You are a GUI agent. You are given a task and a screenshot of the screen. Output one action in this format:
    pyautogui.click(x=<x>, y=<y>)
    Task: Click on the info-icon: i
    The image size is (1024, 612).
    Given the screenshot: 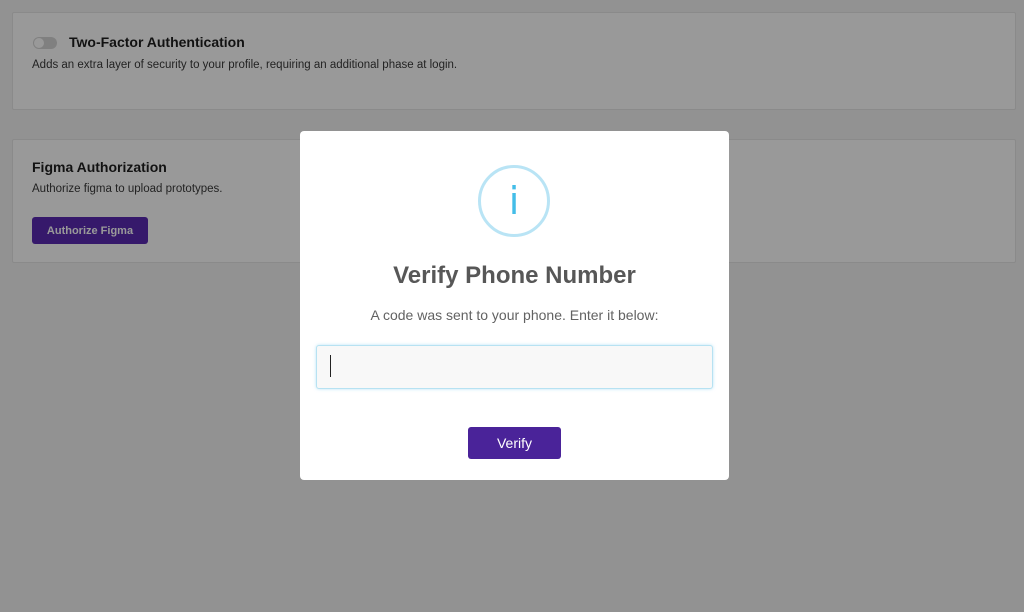 What is the action you would take?
    pyautogui.click(x=514, y=201)
    